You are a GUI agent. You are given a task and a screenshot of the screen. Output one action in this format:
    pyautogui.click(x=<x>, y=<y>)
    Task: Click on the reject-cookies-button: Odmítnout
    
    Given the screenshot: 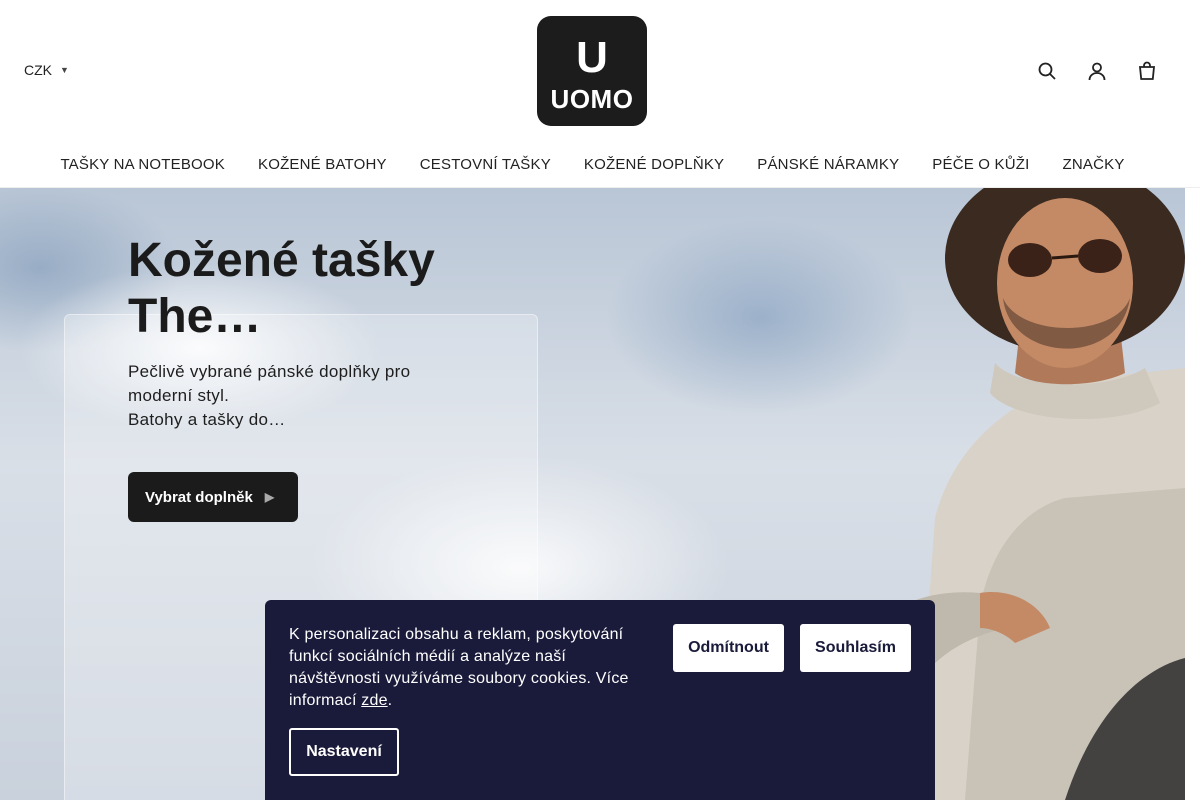 What is the action you would take?
    pyautogui.click(x=728, y=648)
    